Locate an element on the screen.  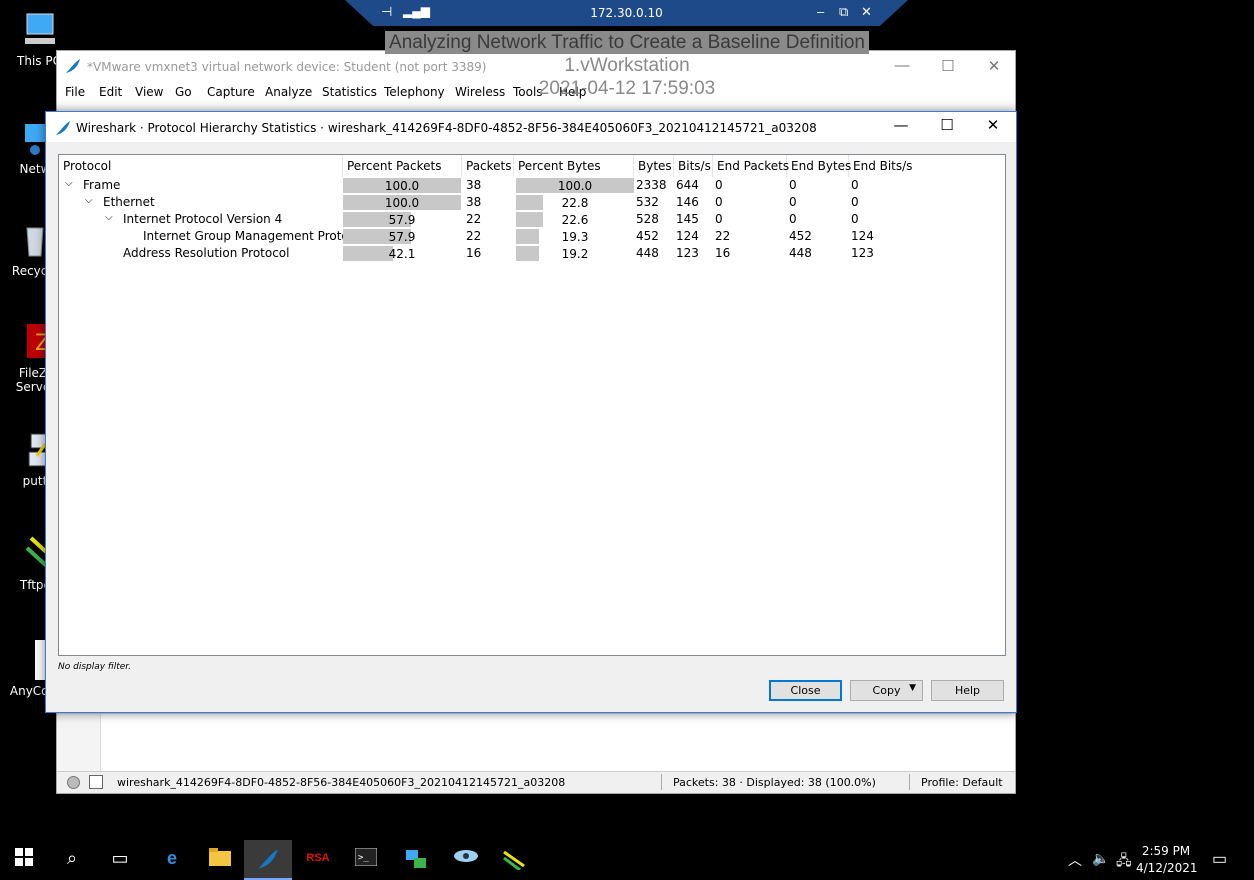
protocol-name: Internet Group Management Protocol is located at coordinates (255, 236).